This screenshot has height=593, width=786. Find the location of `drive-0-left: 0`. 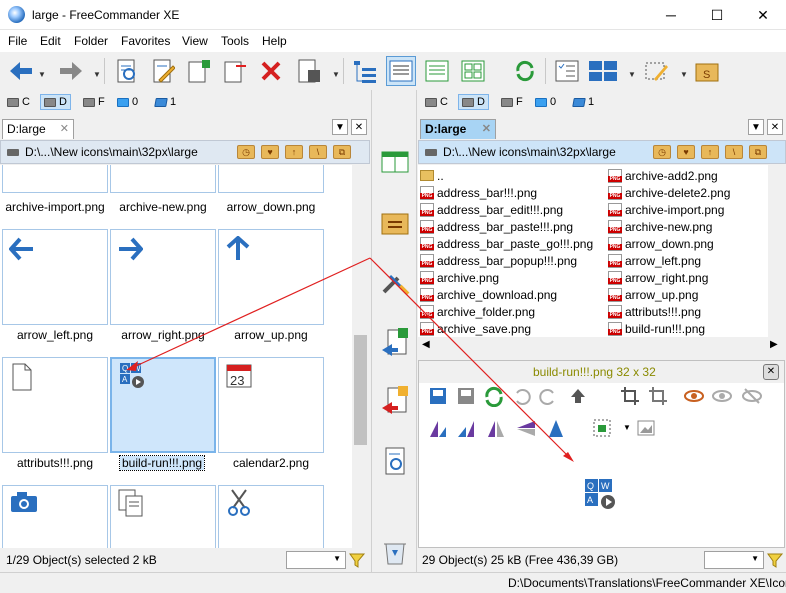

drive-0-left: 0 is located at coordinates (127, 102).